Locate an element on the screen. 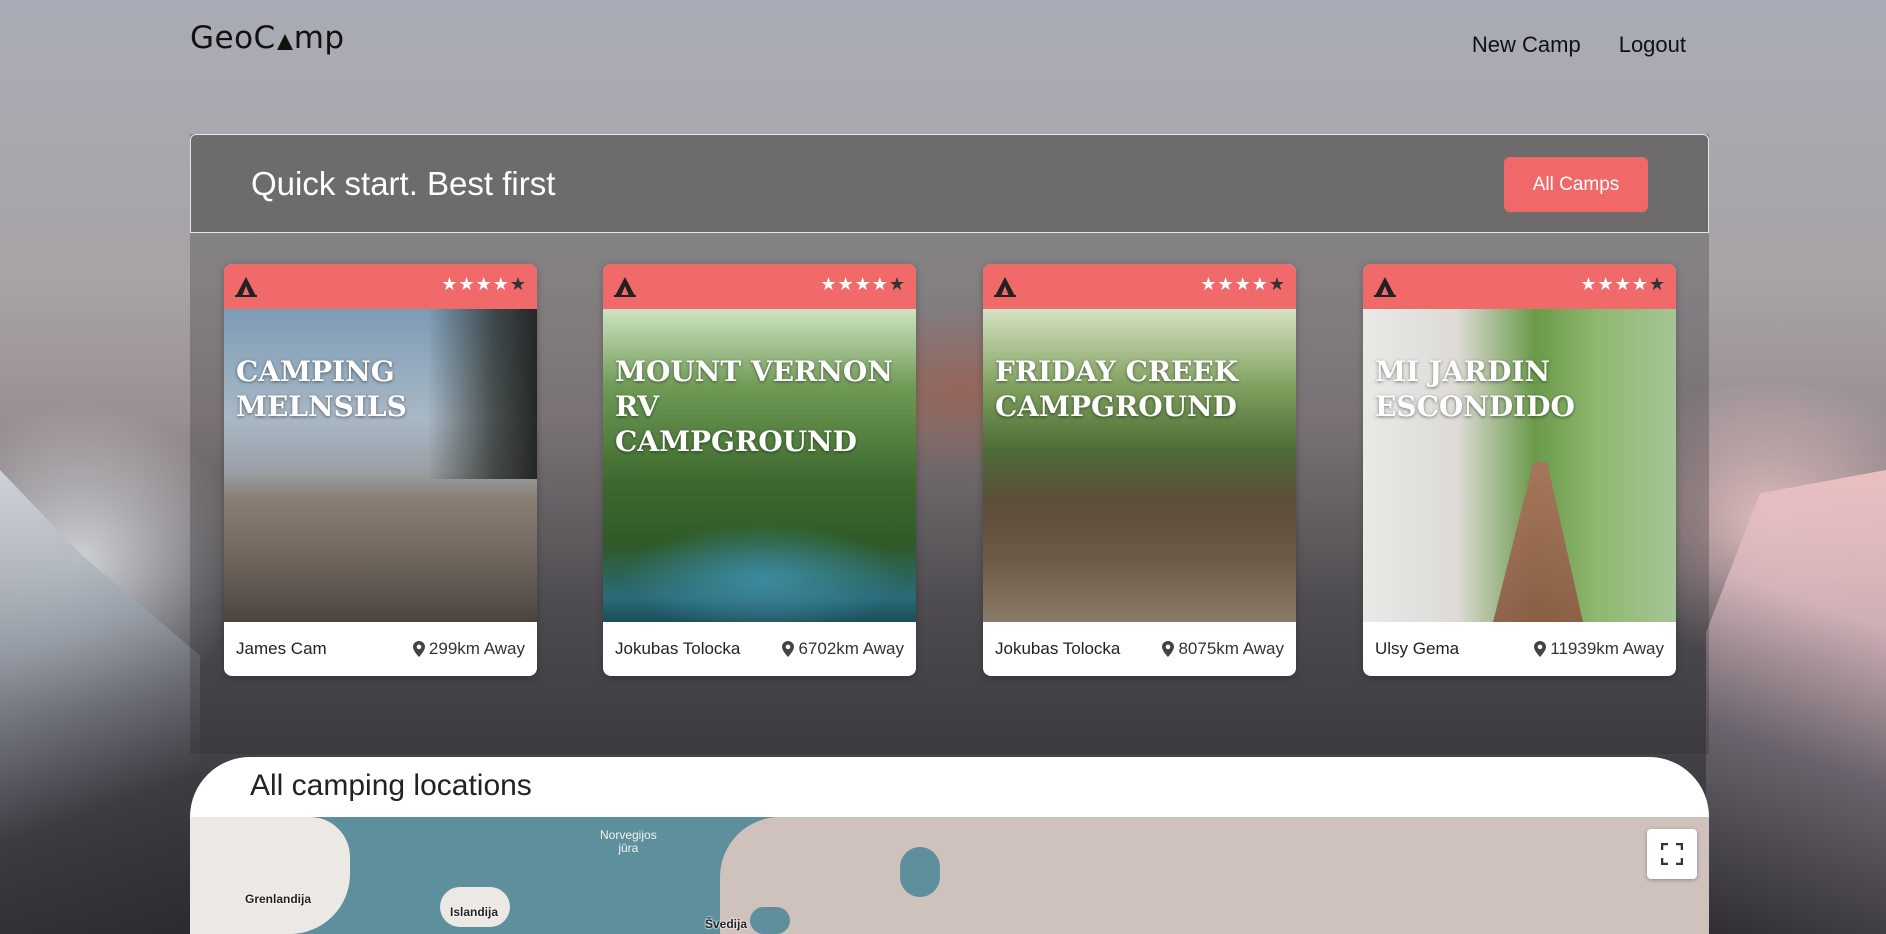 The height and width of the screenshot is (934, 1886). map-sea-baltic is located at coordinates (770, 920).